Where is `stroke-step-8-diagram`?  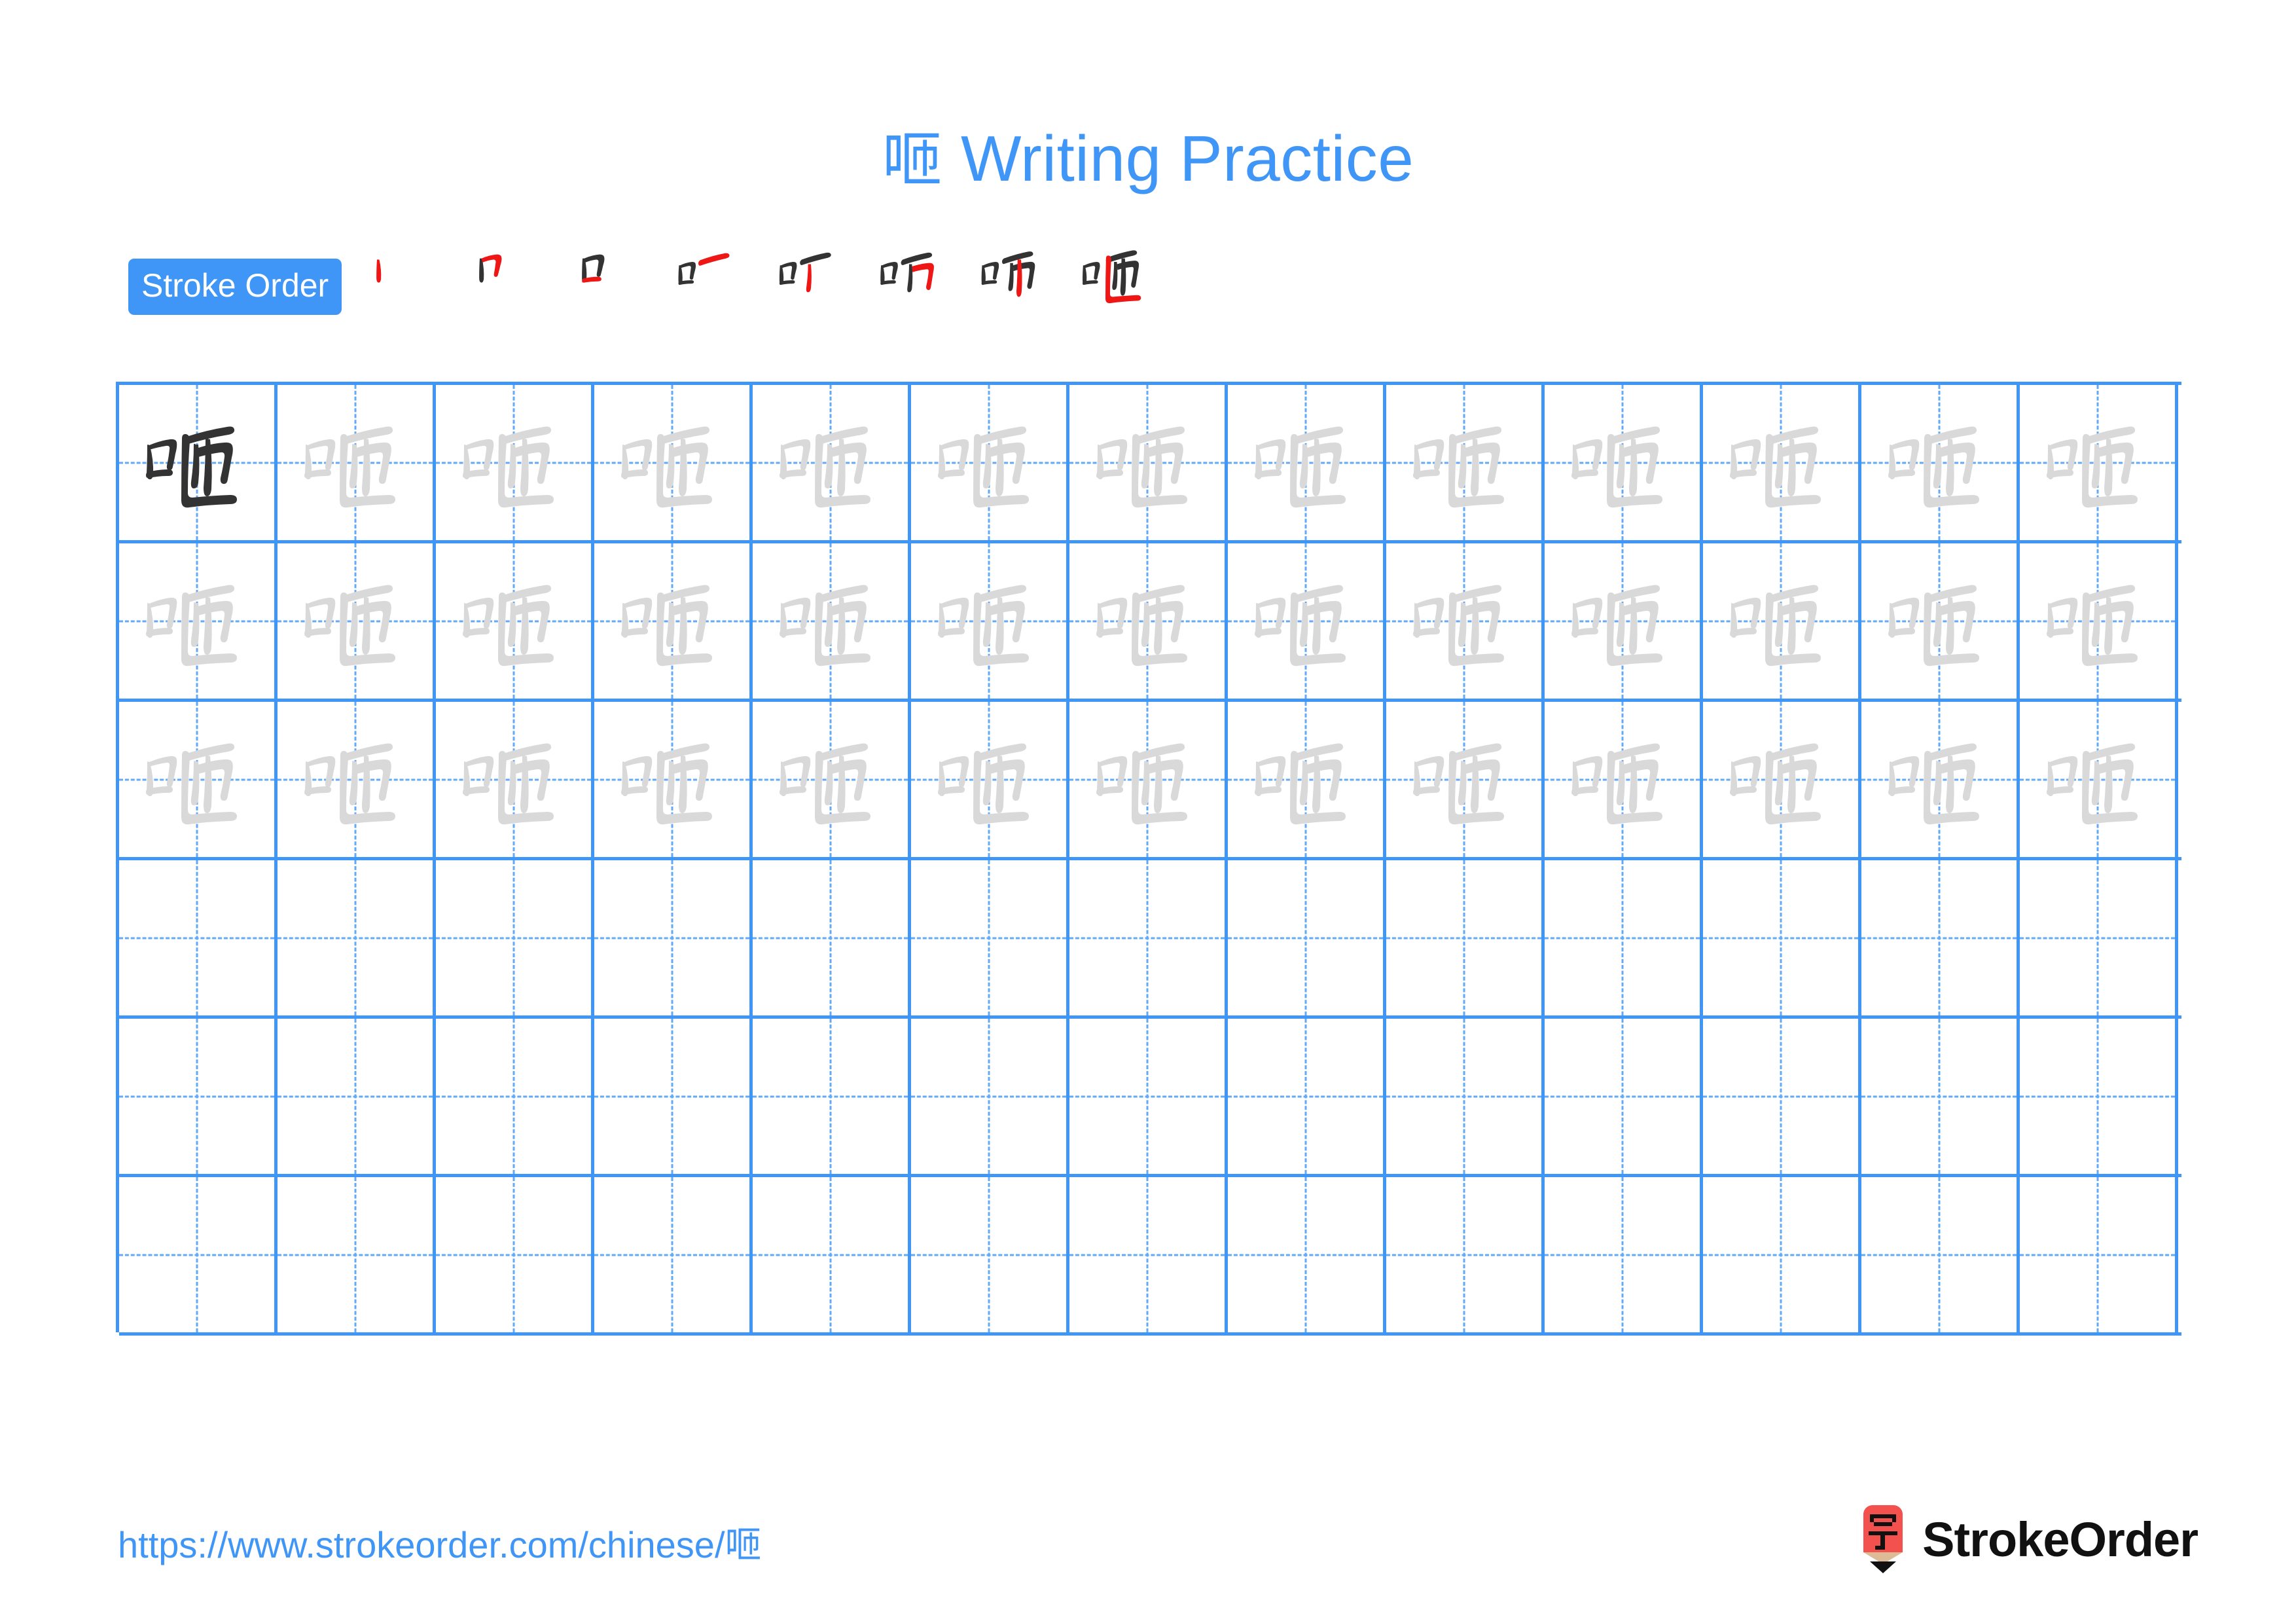 stroke-step-8-diagram is located at coordinates (1112, 277).